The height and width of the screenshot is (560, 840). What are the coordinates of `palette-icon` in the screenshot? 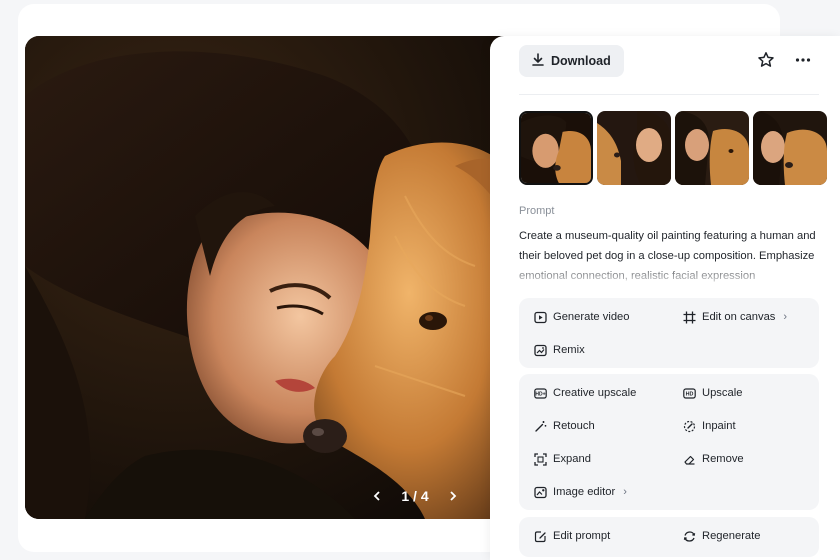 It's located at (540, 492).